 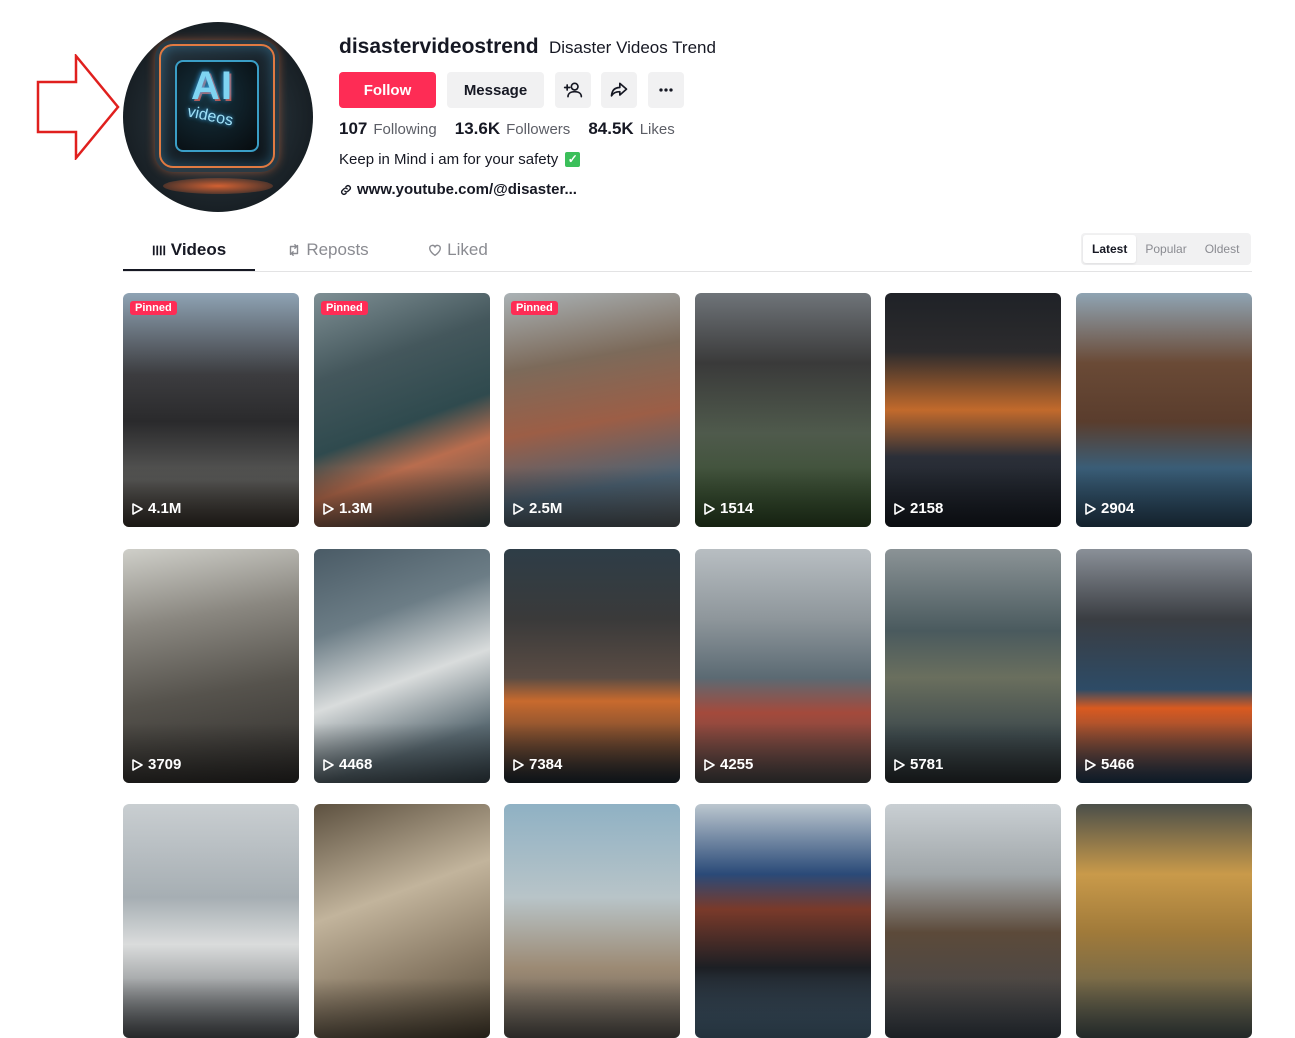 I want to click on profile-bio: Keep in Mind i am for your safety ✓, so click(x=460, y=159).